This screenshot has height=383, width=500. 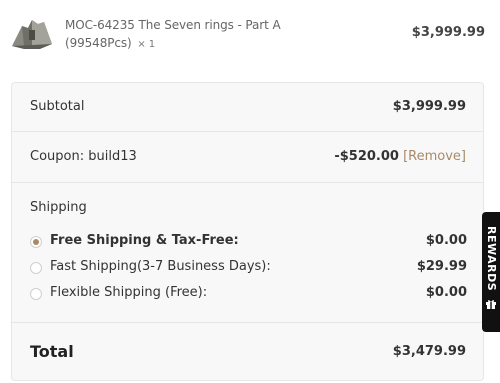 I want to click on subtotal-row: Subtotal $3,999.99, so click(x=247, y=107).